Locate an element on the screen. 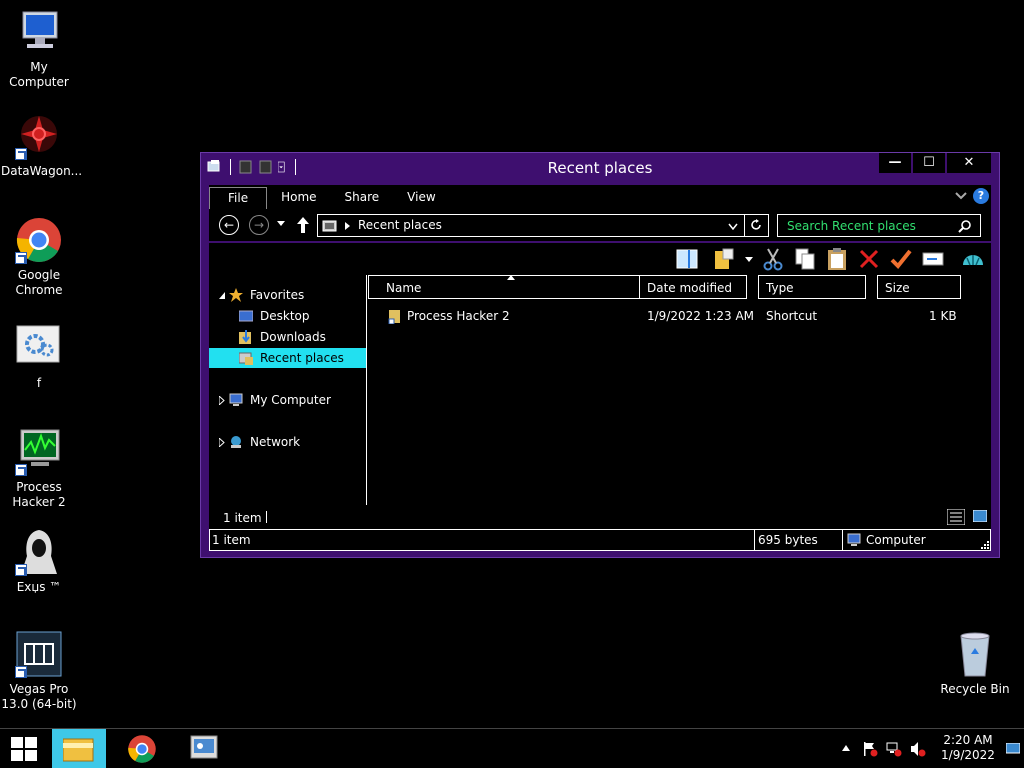 Image resolution: width=1024 pixels, height=768 pixels. system-tray is located at coordinates (888, 748).